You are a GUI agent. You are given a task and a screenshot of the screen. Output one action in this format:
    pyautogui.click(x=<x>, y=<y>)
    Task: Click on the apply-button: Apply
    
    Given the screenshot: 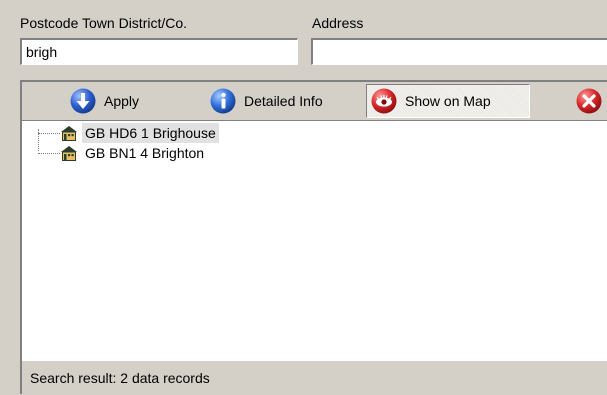 What is the action you would take?
    pyautogui.click(x=132, y=101)
    